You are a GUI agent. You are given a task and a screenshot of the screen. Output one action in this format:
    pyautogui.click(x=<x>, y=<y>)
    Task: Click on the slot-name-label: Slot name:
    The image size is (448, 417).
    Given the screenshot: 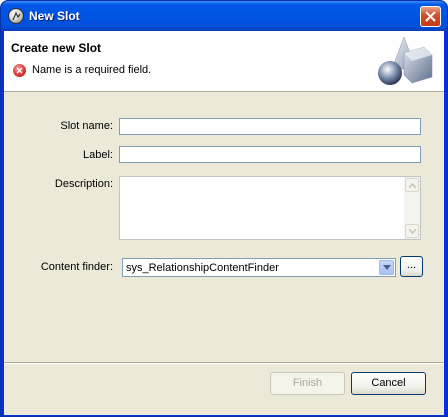 What is the action you would take?
    pyautogui.click(x=86, y=126)
    